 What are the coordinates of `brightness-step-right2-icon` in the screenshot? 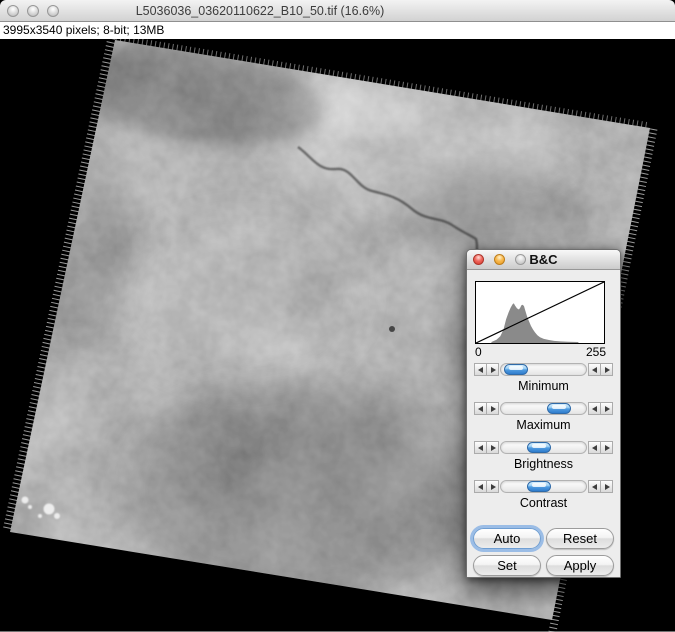 It's located at (606, 447).